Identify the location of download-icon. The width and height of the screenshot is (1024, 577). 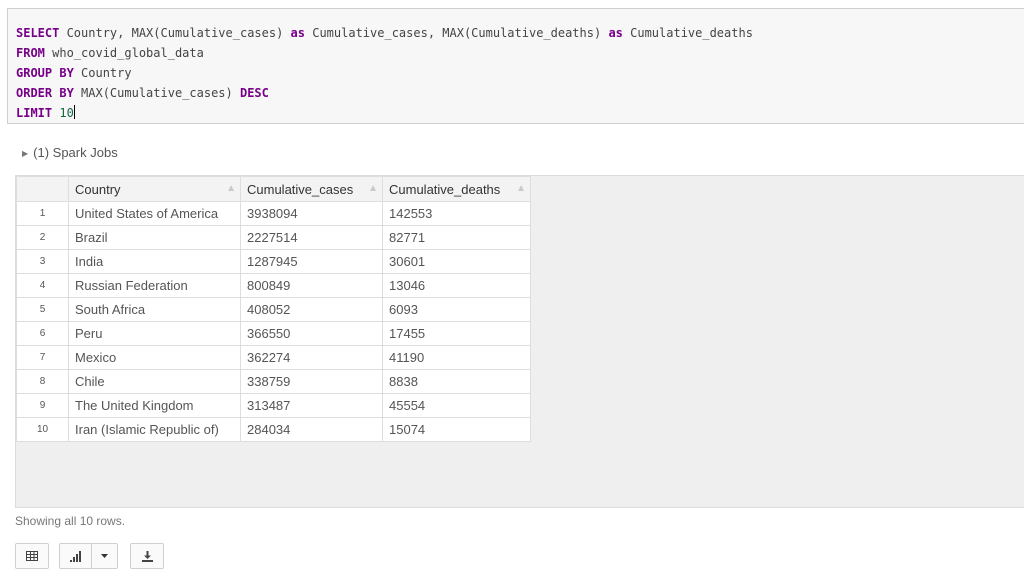
(147, 556).